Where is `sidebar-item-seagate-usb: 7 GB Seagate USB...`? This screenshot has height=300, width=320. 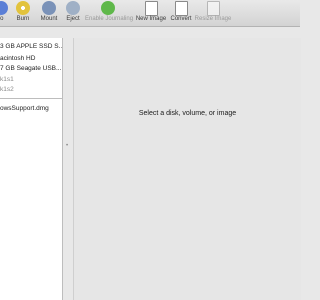
sidebar-item-seagate-usb: 7 GB Seagate USB... is located at coordinates (31, 68).